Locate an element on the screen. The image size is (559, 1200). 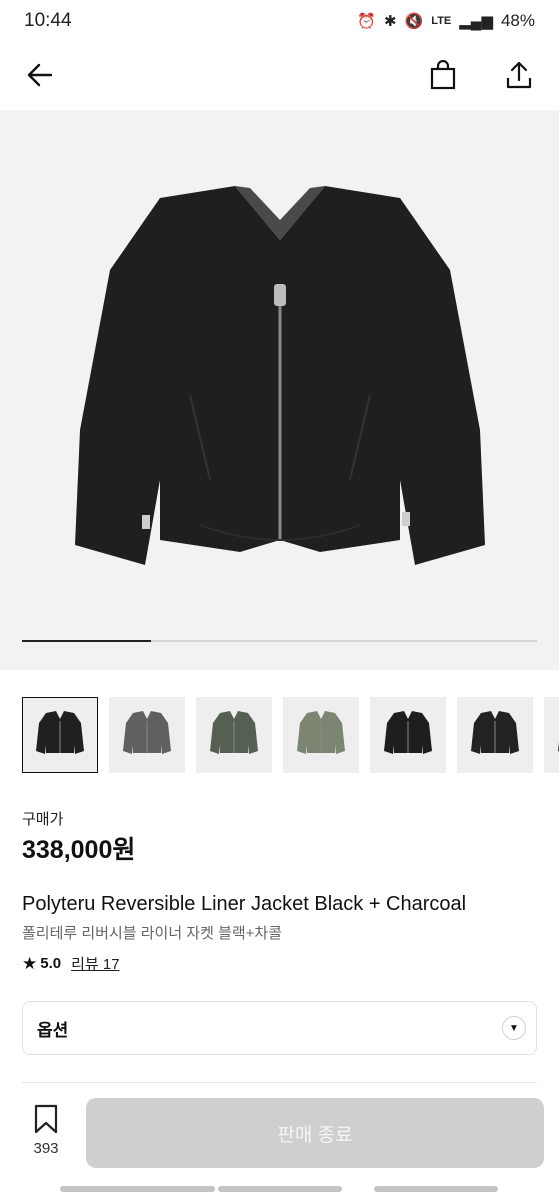
shopping-bag-icon is located at coordinates (443, 75).